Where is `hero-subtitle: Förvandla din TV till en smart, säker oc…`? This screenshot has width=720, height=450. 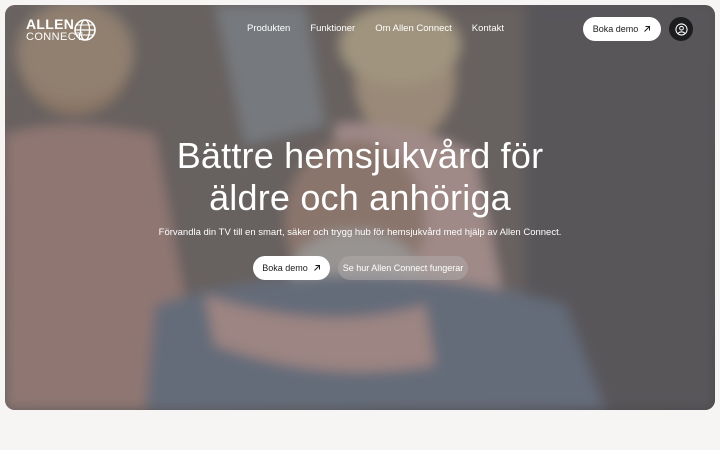
hero-subtitle: Förvandla din TV till en smart, säker oc… is located at coordinates (360, 232).